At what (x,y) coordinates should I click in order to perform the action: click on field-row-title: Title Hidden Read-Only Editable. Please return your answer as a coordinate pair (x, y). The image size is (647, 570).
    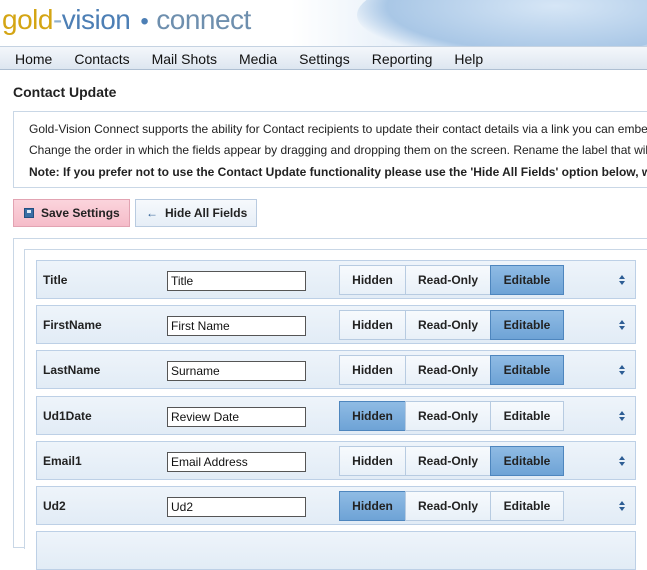
    Looking at the image, I should click on (336, 279).